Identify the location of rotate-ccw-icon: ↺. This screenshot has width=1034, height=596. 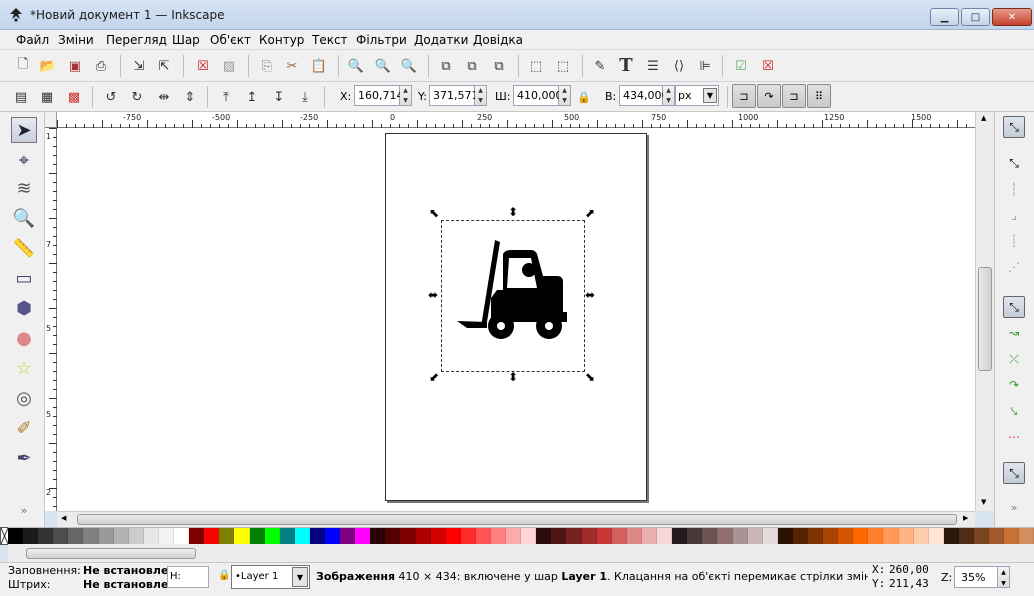
(111, 97).